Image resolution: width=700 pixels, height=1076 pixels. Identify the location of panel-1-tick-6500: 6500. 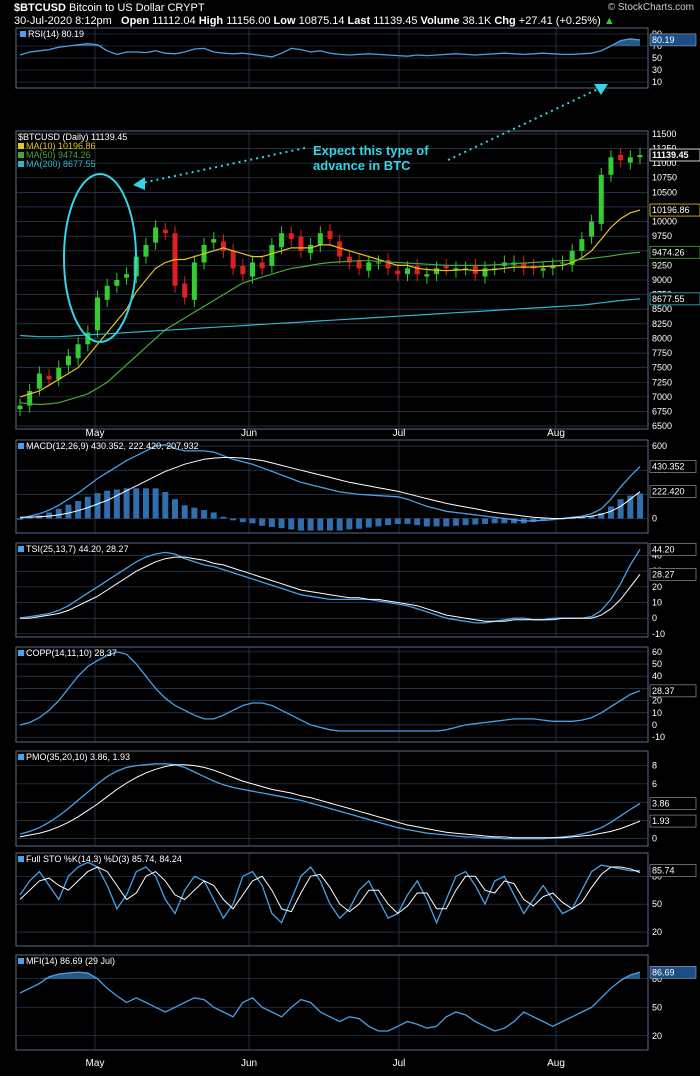
(662, 426).